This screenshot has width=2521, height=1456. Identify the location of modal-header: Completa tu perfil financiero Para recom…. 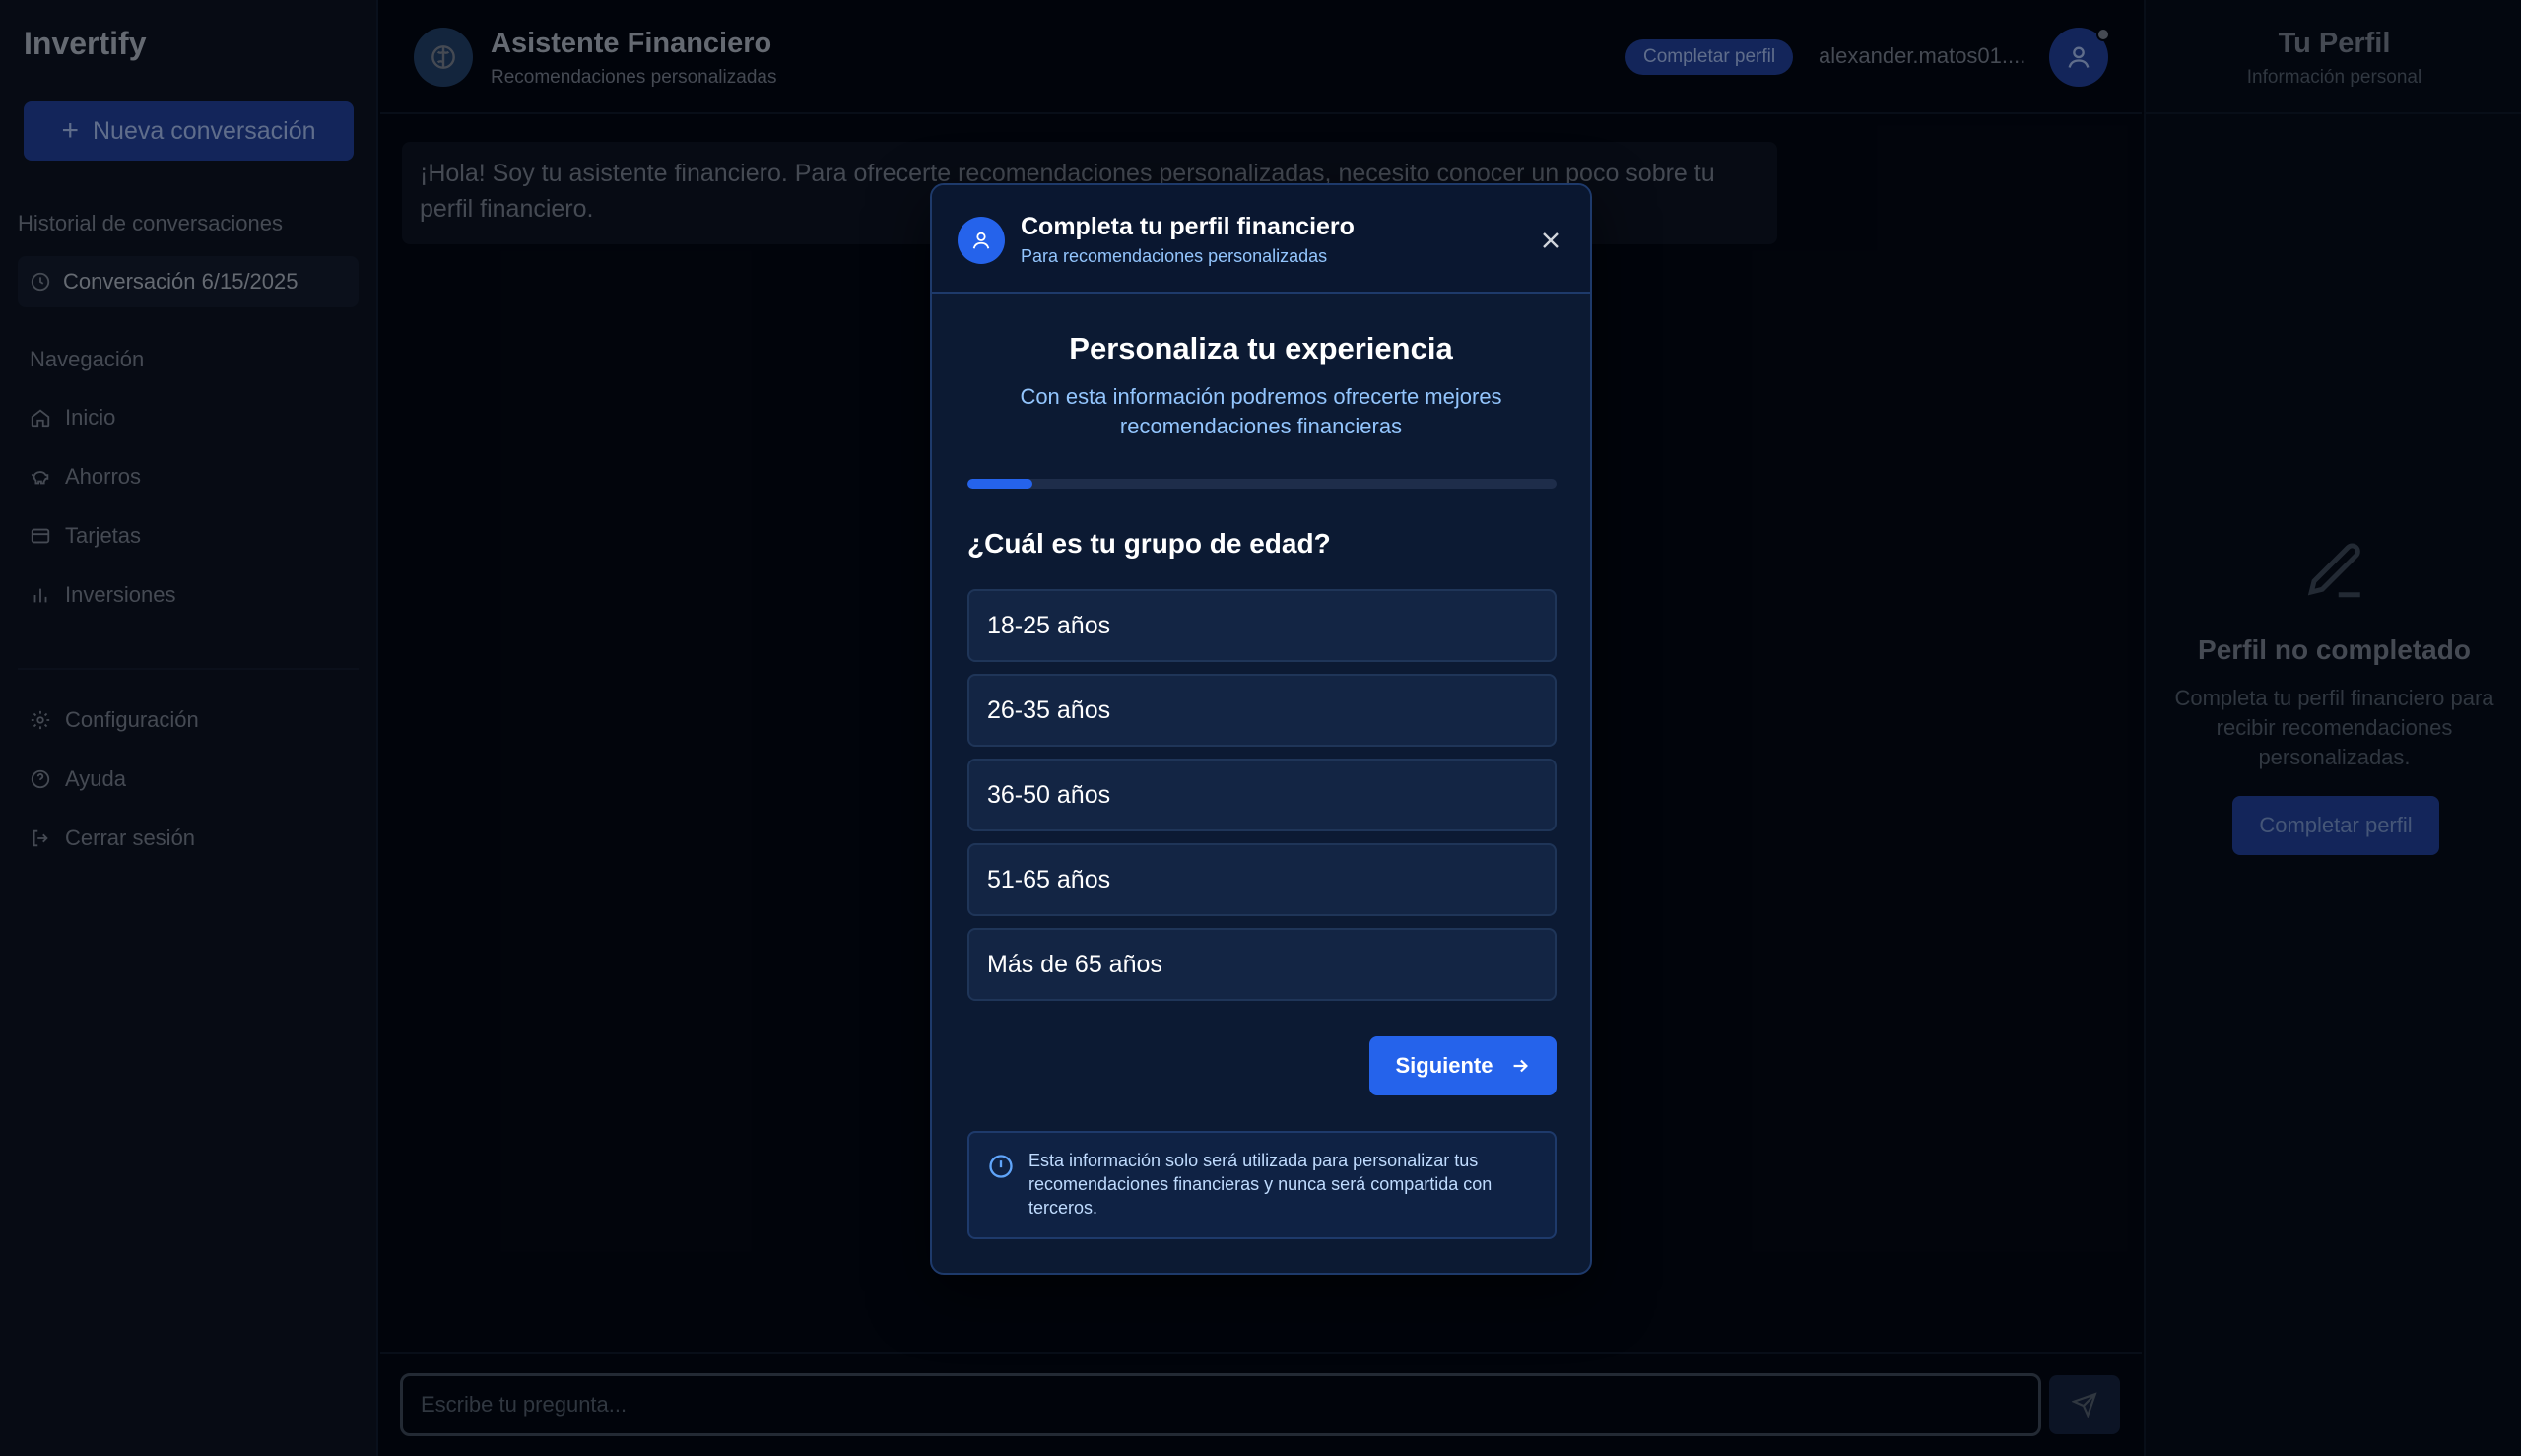
(1261, 239).